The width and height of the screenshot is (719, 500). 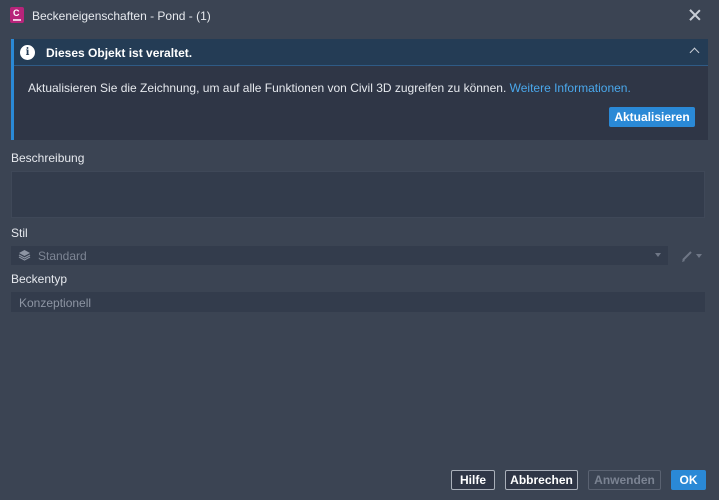 What do you see at coordinates (39, 279) in the screenshot?
I see `basin-type-label: Beckentyp` at bounding box center [39, 279].